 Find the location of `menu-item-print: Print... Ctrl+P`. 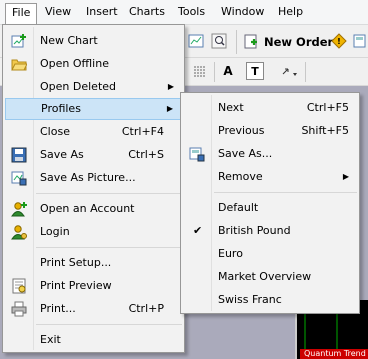

menu-item-print: Print... Ctrl+P is located at coordinates (93, 309).